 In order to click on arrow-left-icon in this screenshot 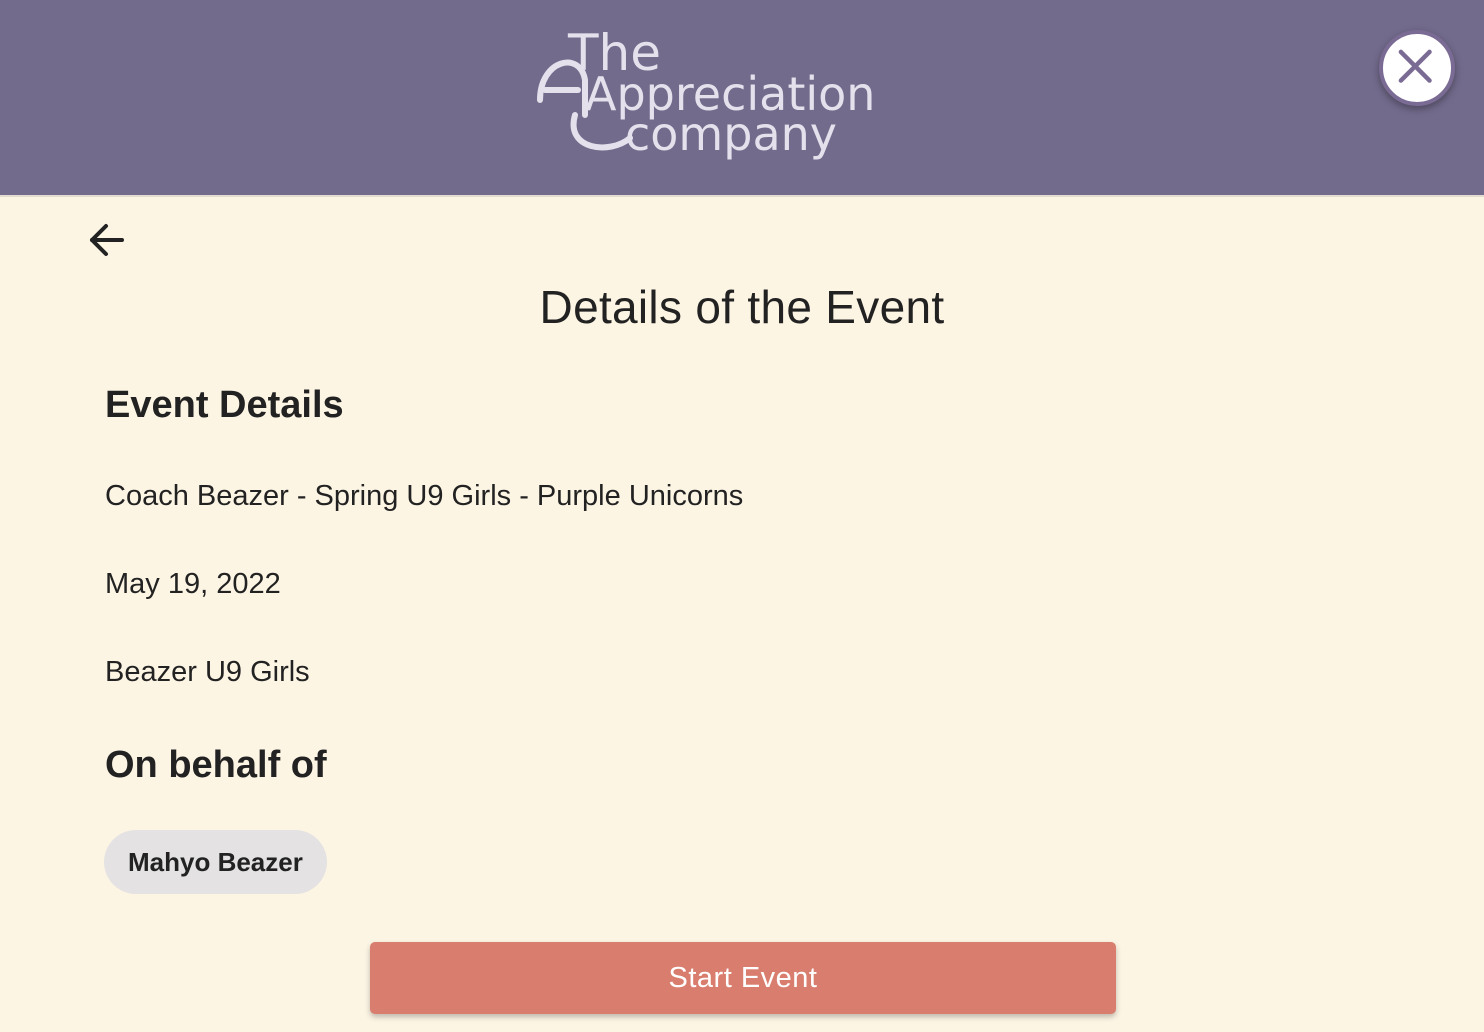, I will do `click(107, 240)`.